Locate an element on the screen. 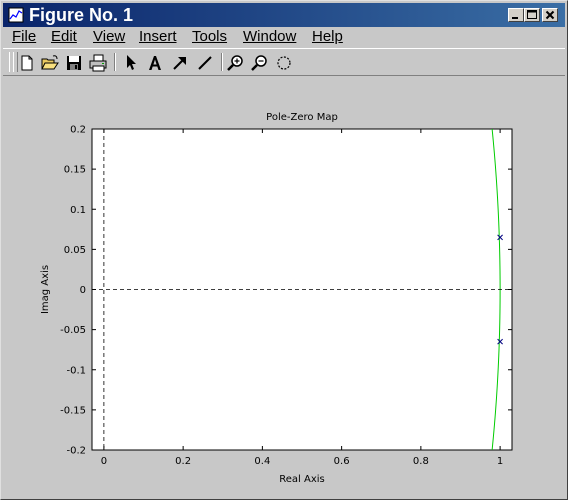 This screenshot has height=500, width=568. edit-plot-button is located at coordinates (130, 63).